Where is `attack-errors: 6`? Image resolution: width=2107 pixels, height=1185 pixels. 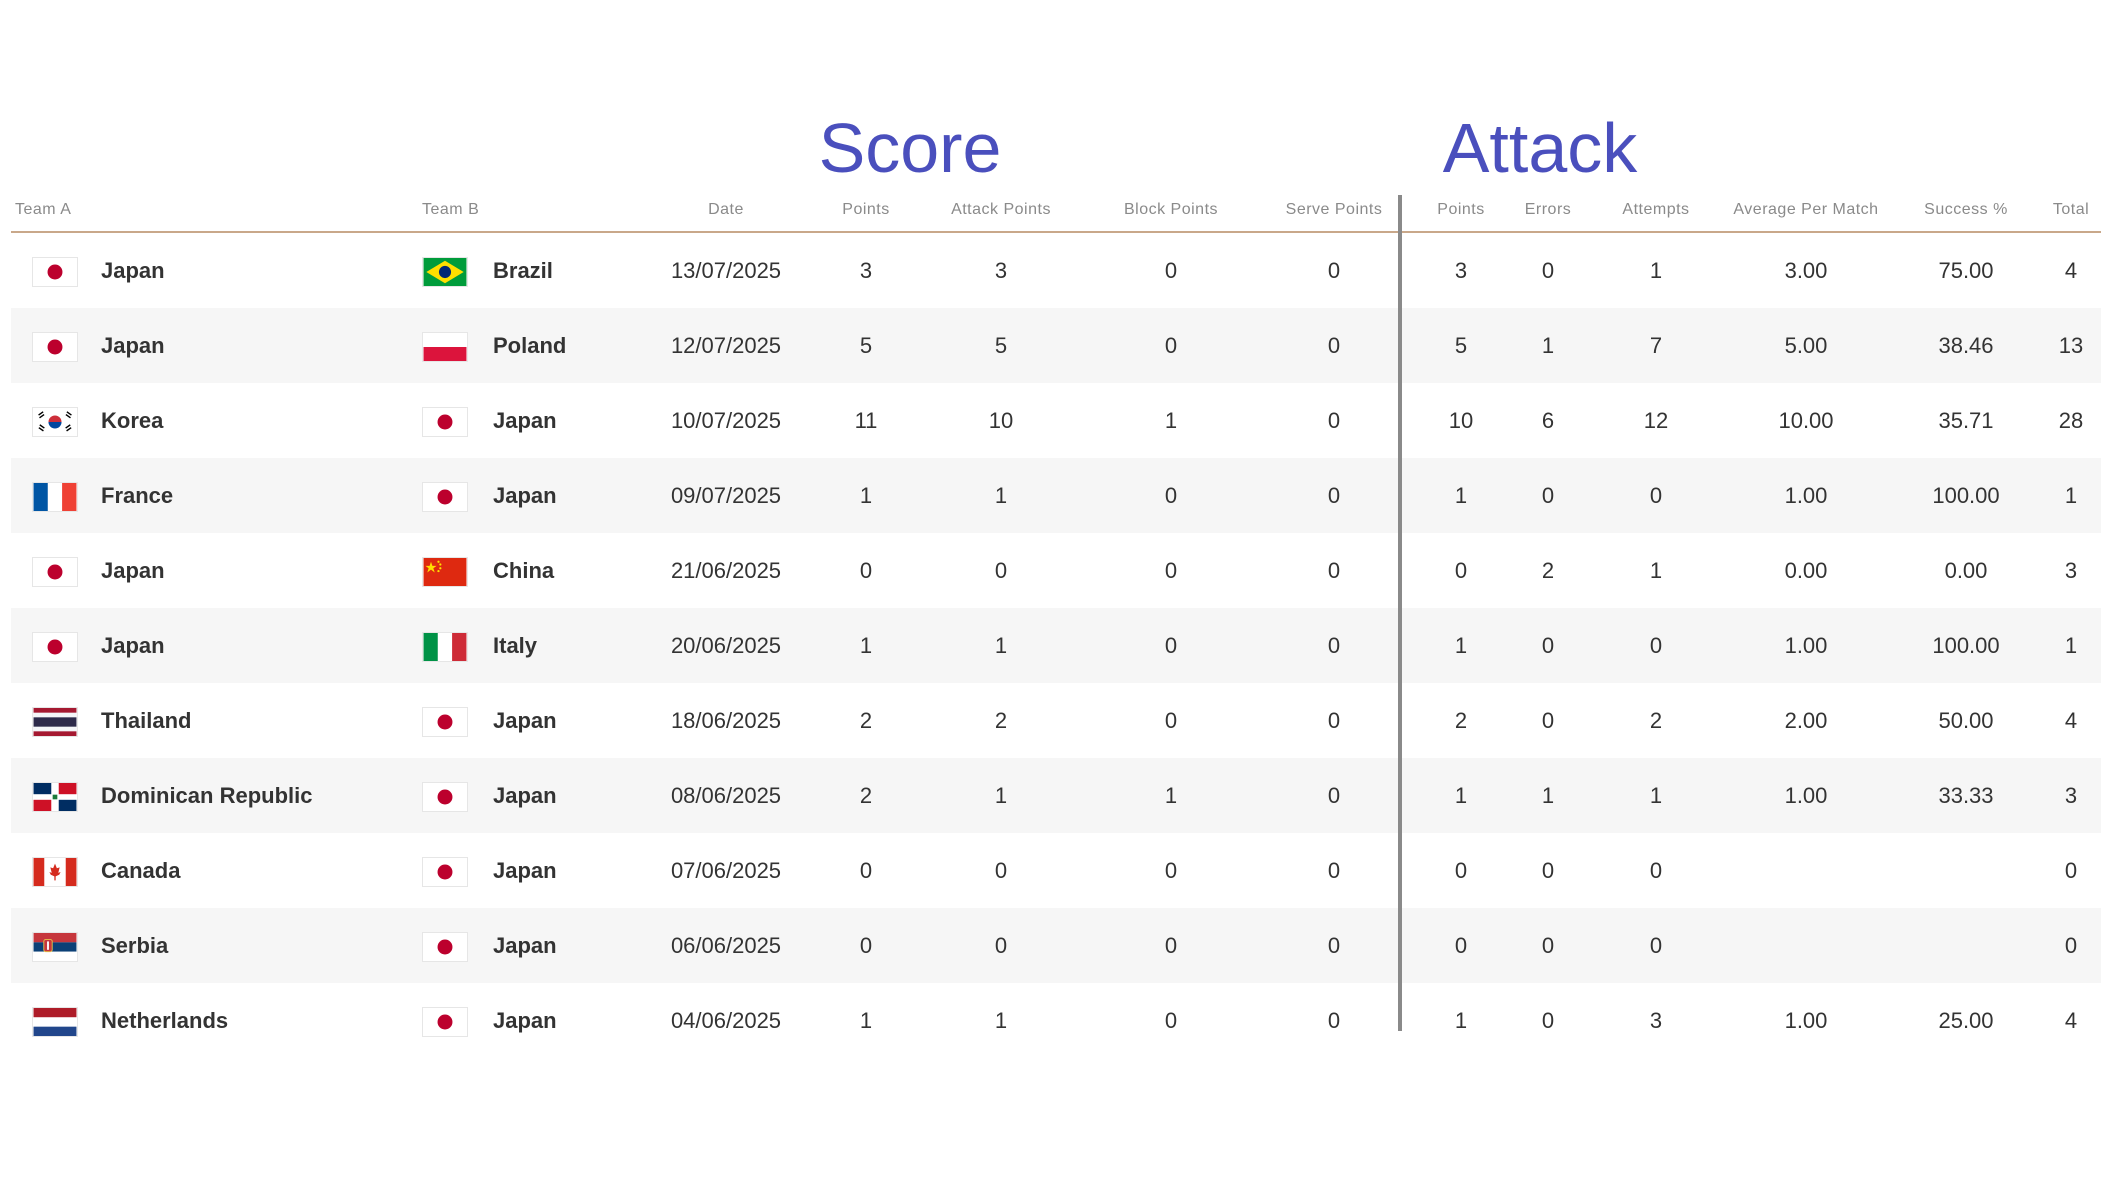 attack-errors: 6 is located at coordinates (1548, 420).